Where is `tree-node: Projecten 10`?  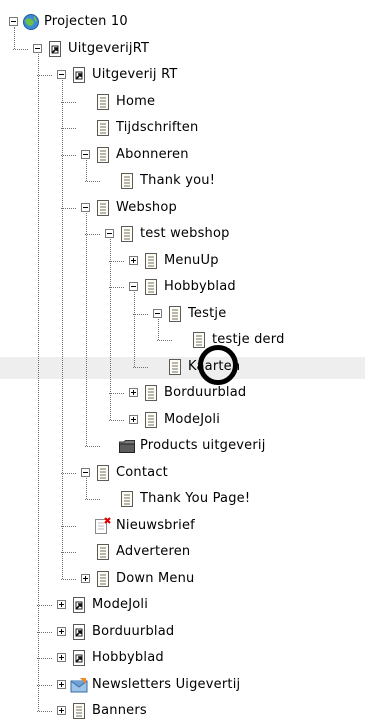 tree-node: Projecten 10 is located at coordinates (182, 22).